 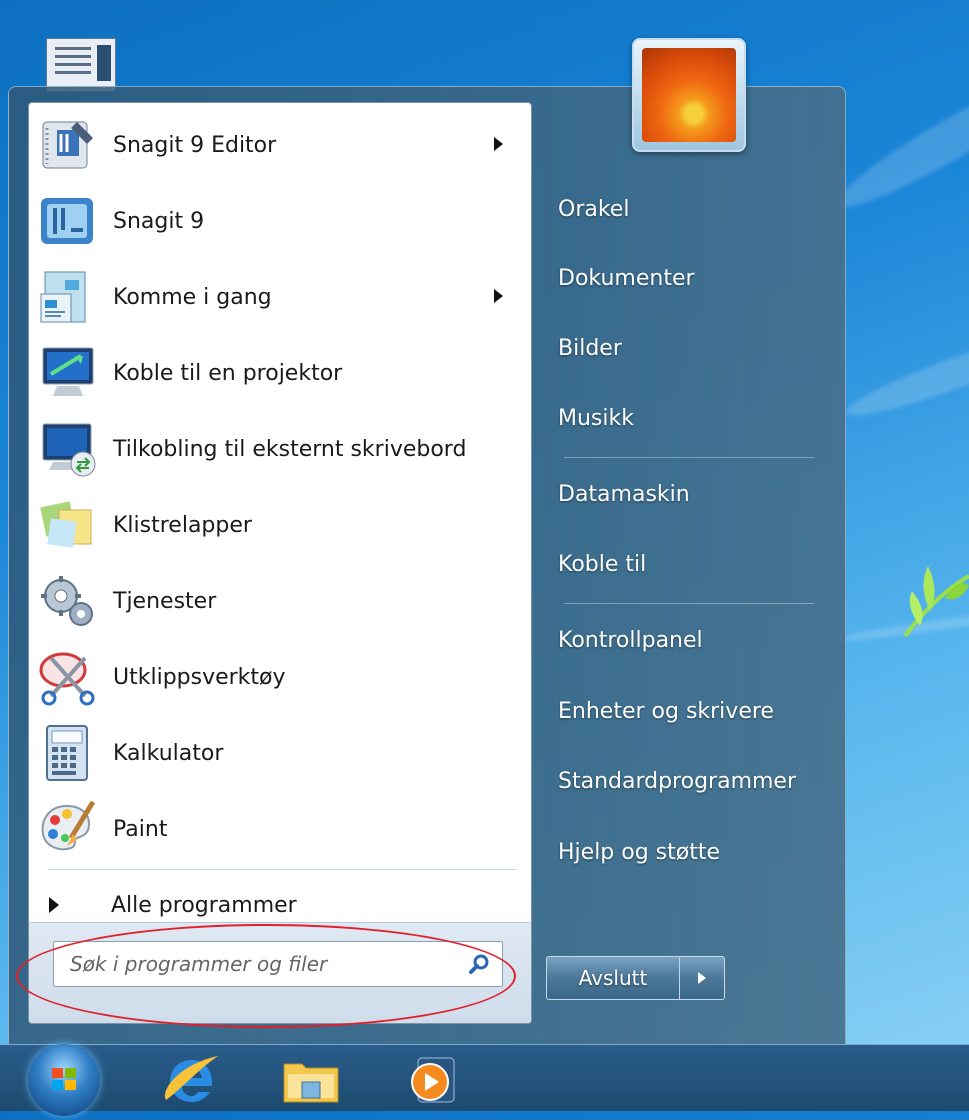 I want to click on program-label: Klistrelapper, so click(x=182, y=525).